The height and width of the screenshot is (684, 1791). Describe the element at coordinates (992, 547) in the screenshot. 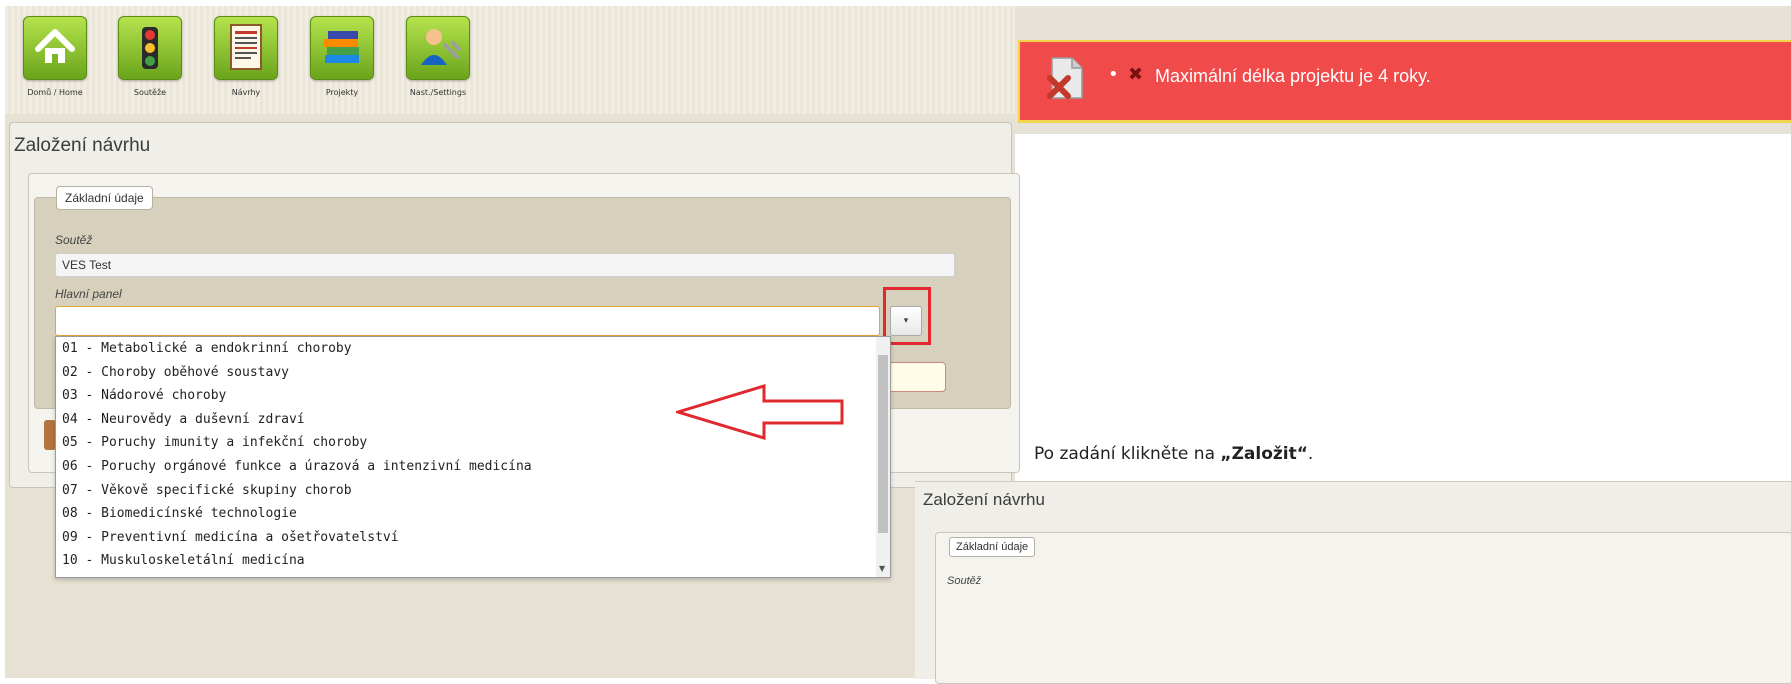

I see `second-fieldset-legend: Základní údaje` at that location.